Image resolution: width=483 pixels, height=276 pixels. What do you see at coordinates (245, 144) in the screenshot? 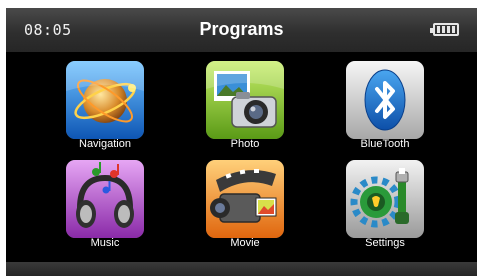
I see `app-label-photo: Photo` at bounding box center [245, 144].